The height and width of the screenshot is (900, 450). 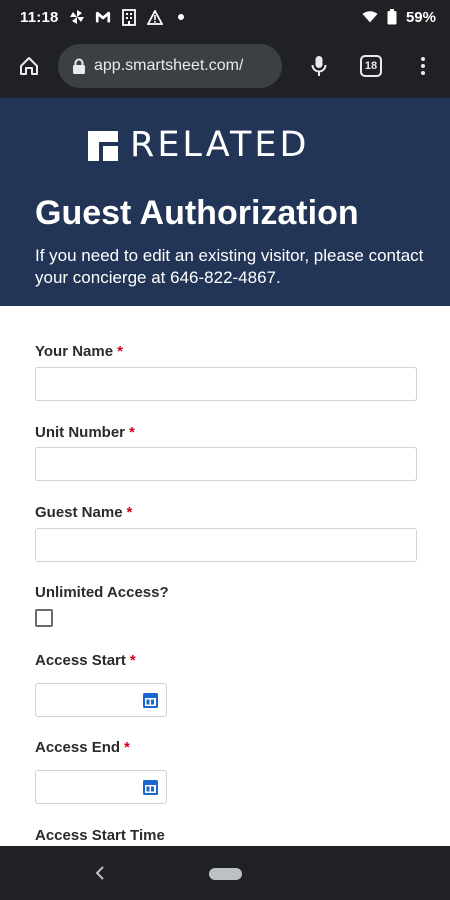 I want to click on unlimited-access-label: Unlimited Access?, so click(x=102, y=592).